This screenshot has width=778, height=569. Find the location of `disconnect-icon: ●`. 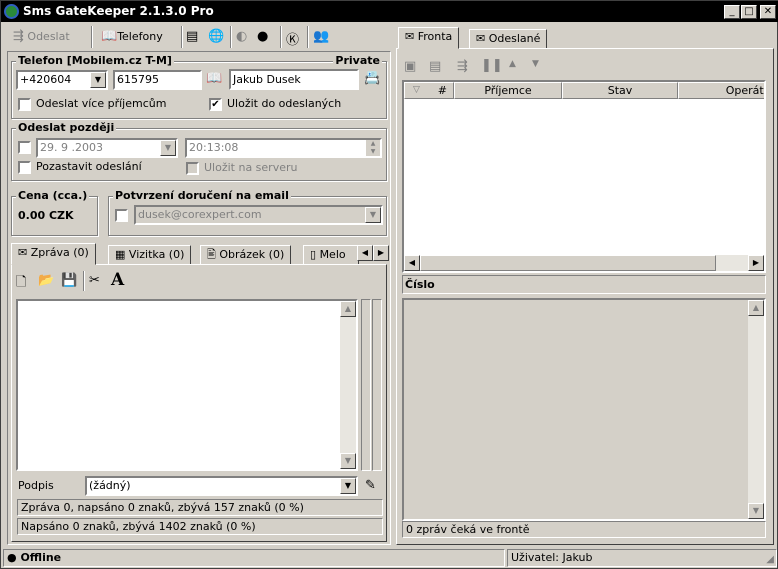

disconnect-icon: ● is located at coordinates (262, 36).